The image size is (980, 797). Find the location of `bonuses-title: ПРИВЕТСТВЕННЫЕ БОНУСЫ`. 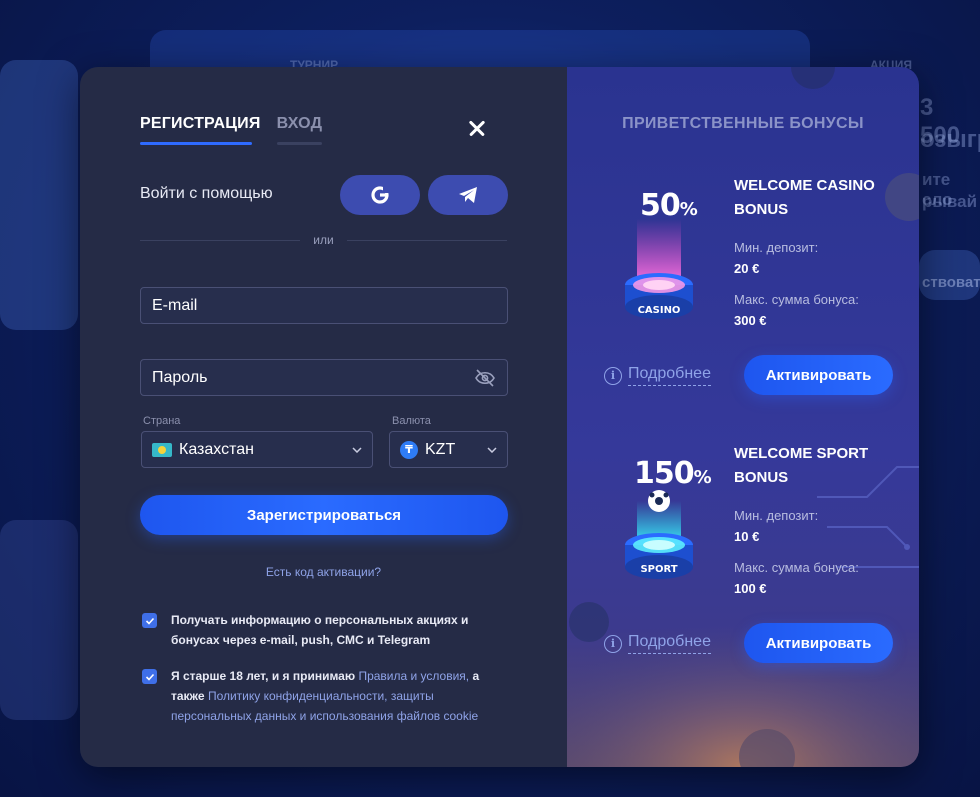

bonuses-title: ПРИВЕТСТВЕННЫЕ БОНУСЫ is located at coordinates (743, 123).